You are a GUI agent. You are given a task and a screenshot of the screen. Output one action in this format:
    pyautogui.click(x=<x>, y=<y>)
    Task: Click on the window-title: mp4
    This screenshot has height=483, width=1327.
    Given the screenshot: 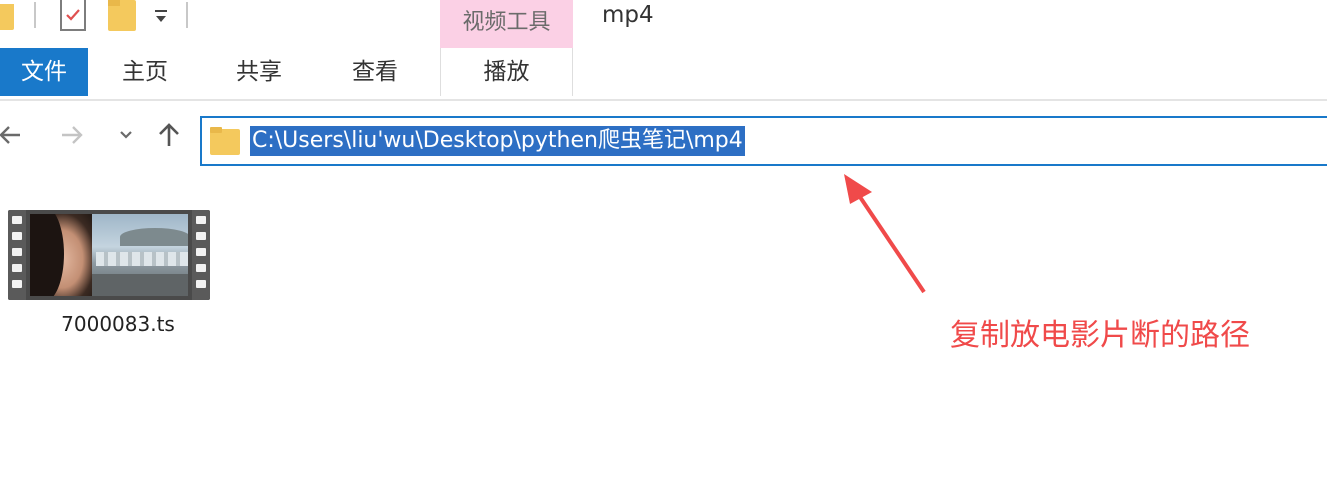 What is the action you would take?
    pyautogui.click(x=628, y=15)
    